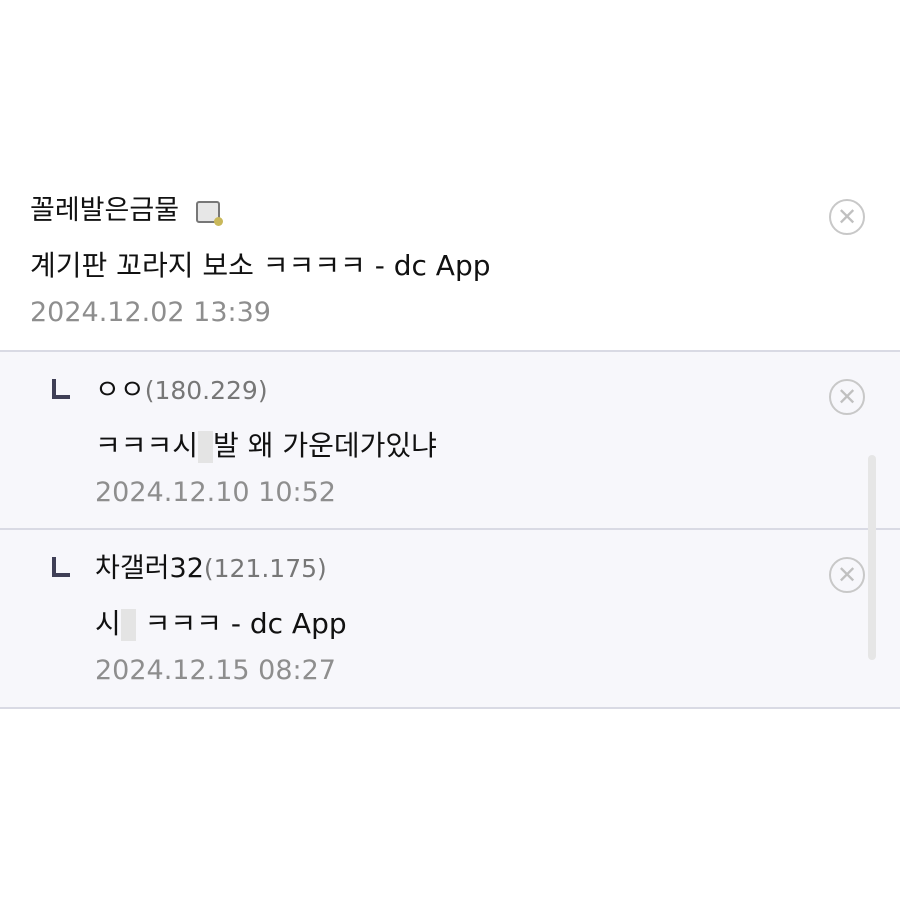 The image size is (900, 900). What do you see at coordinates (206, 390) in the screenshot?
I see `reply-ip: (180.229)` at bounding box center [206, 390].